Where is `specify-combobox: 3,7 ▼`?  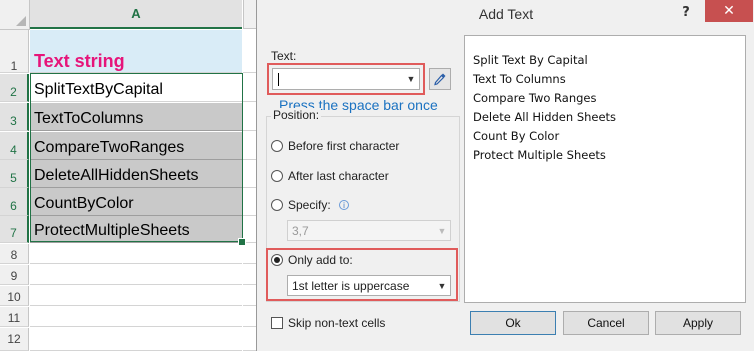 specify-combobox: 3,7 ▼ is located at coordinates (369, 230).